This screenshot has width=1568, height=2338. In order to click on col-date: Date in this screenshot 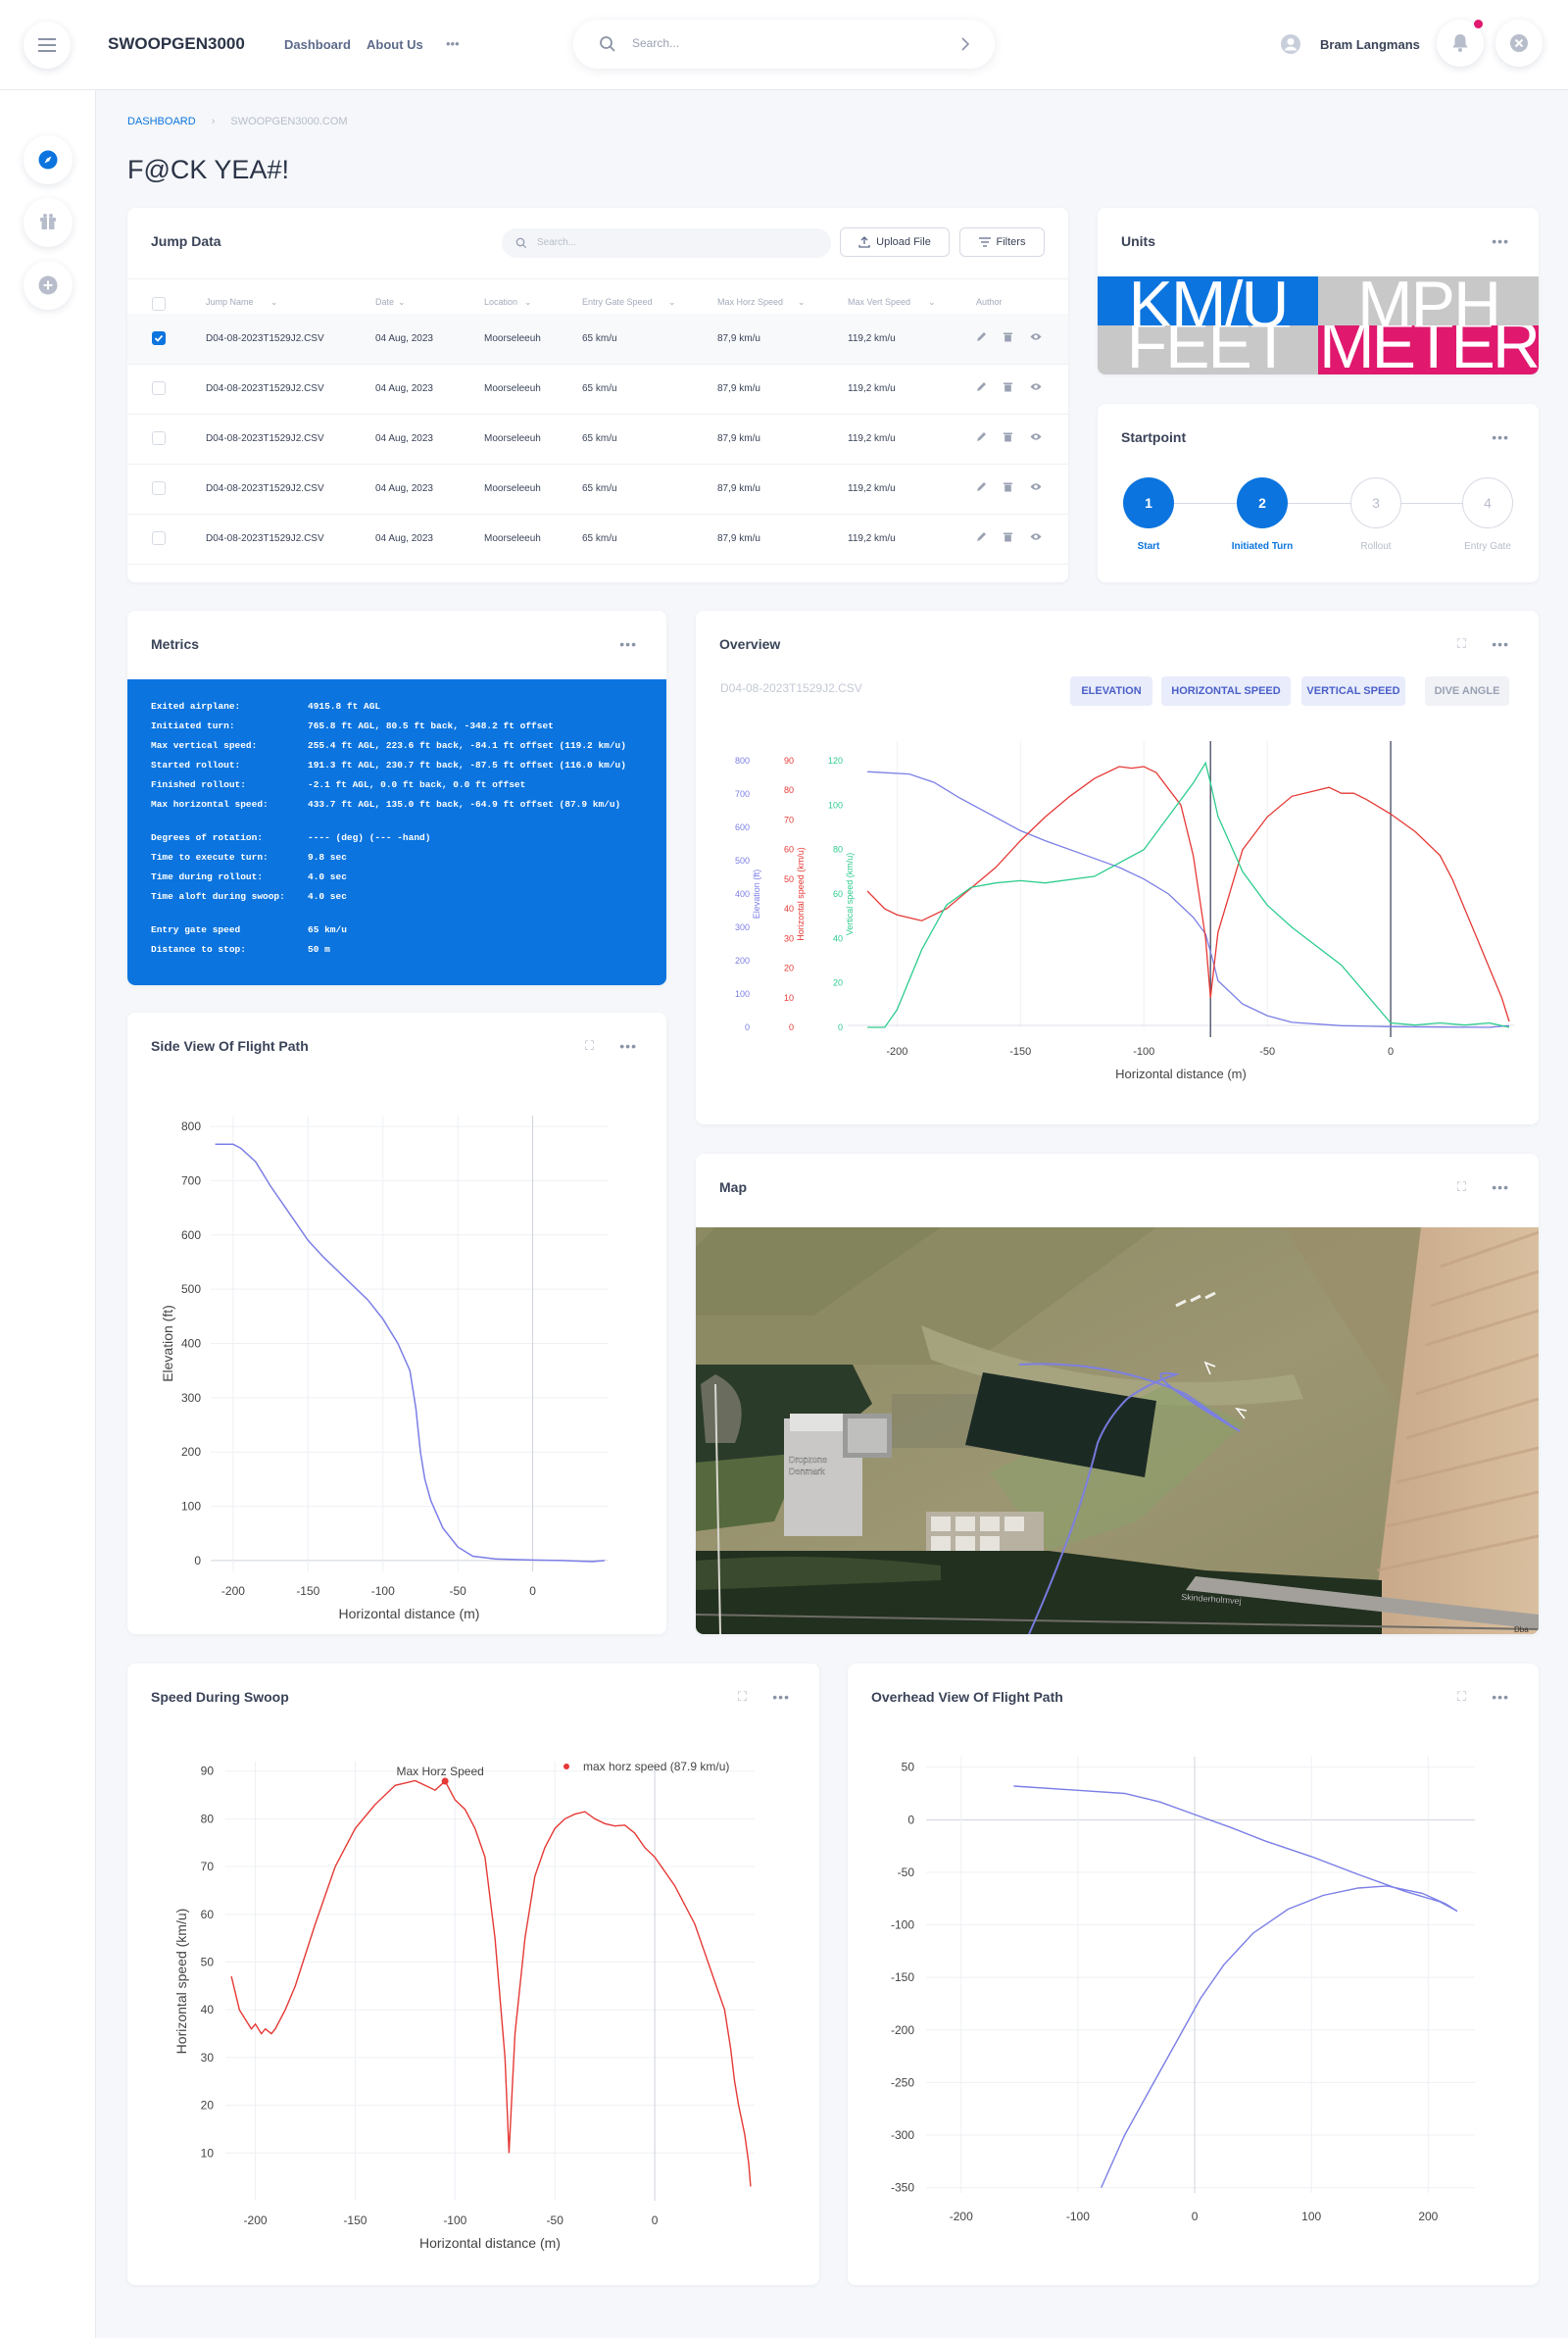, I will do `click(384, 302)`.